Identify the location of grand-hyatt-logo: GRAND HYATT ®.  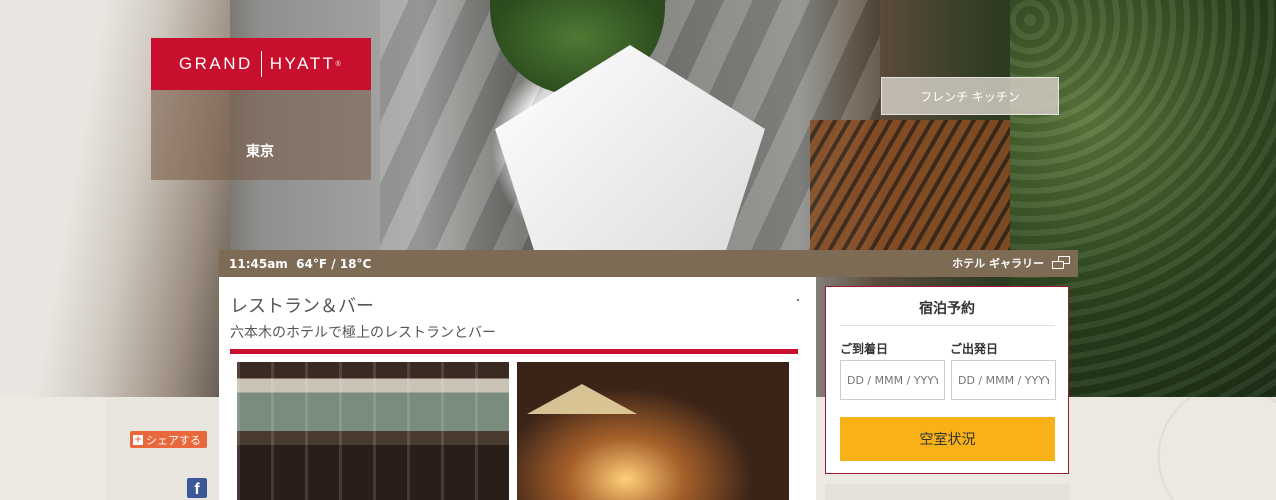
(261, 64).